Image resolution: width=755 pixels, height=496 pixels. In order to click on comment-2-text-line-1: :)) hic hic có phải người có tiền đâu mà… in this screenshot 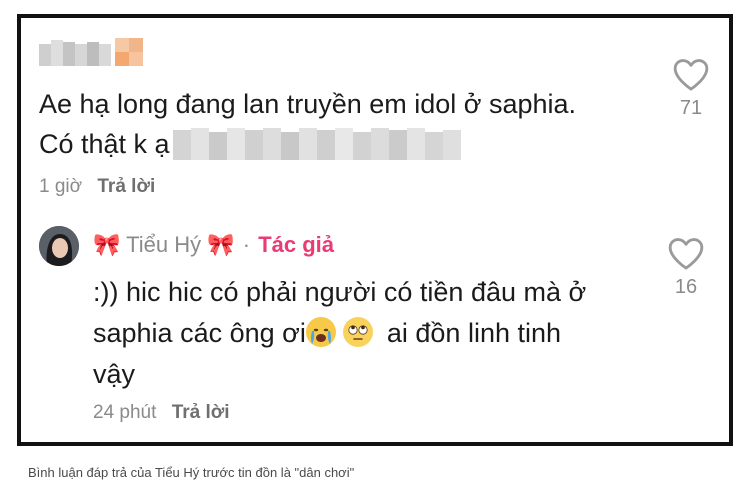, I will do `click(340, 292)`.